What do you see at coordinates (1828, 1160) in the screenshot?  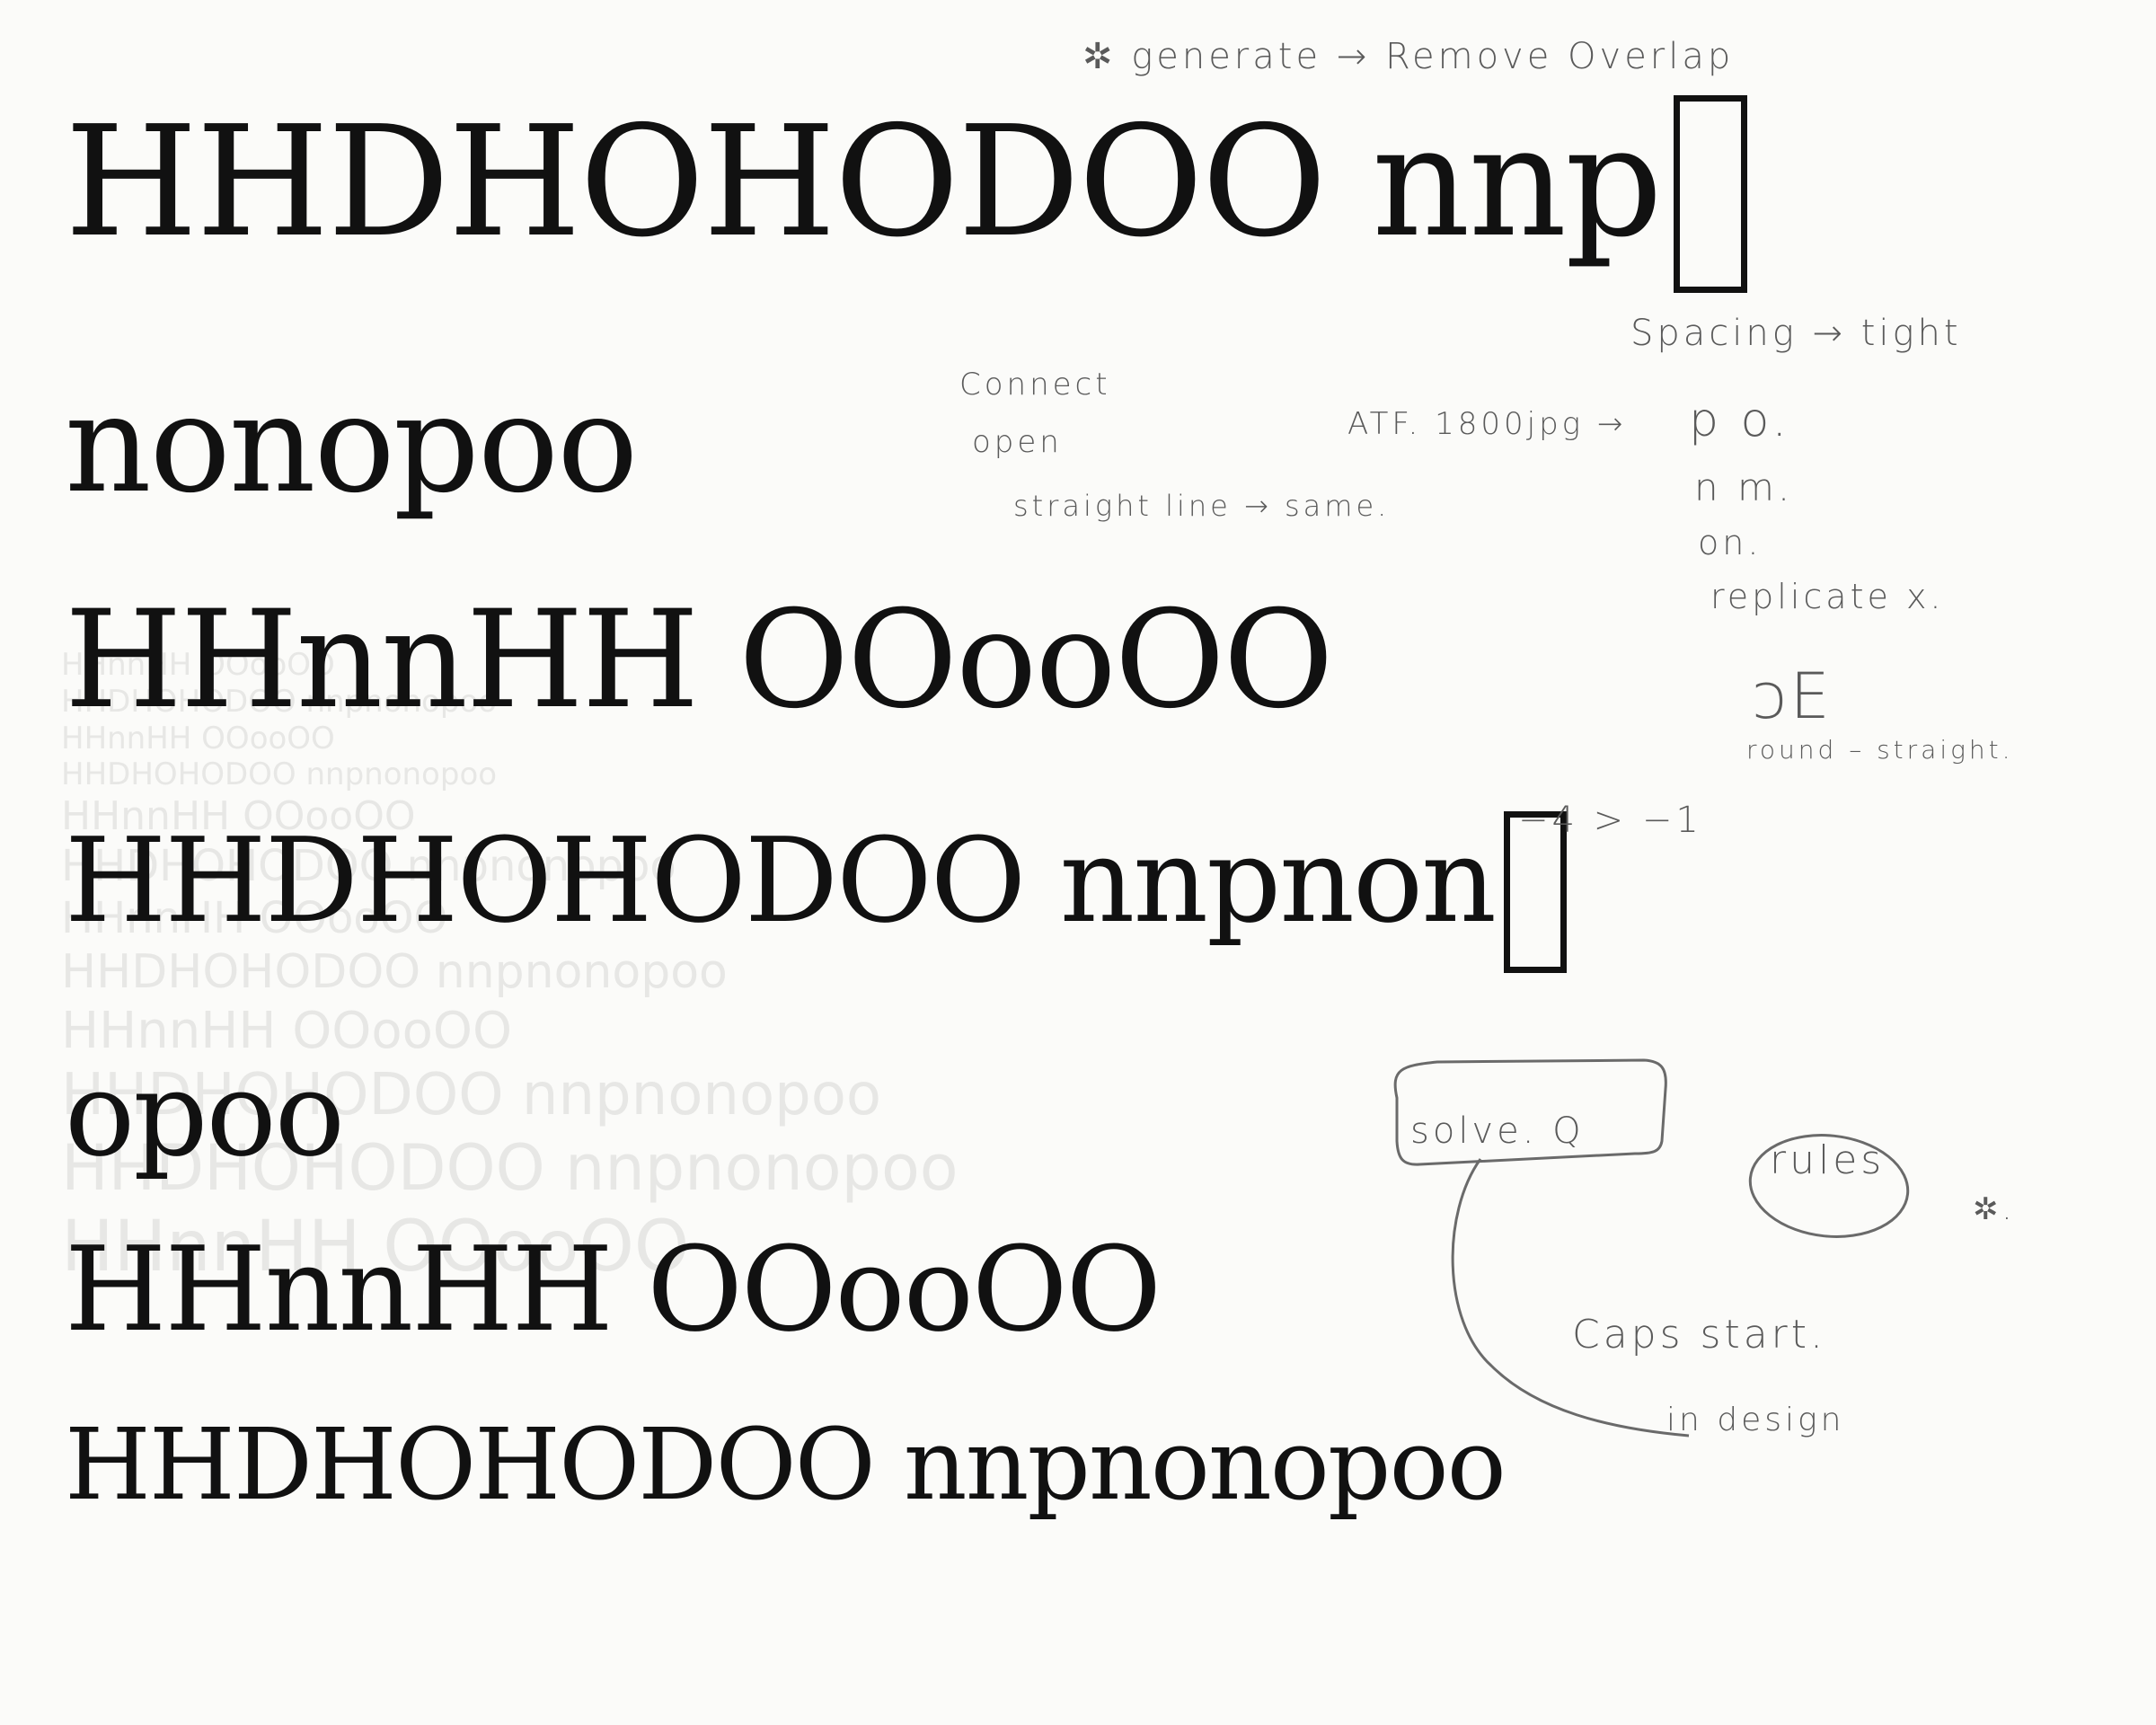 I see `note-rules: rules` at bounding box center [1828, 1160].